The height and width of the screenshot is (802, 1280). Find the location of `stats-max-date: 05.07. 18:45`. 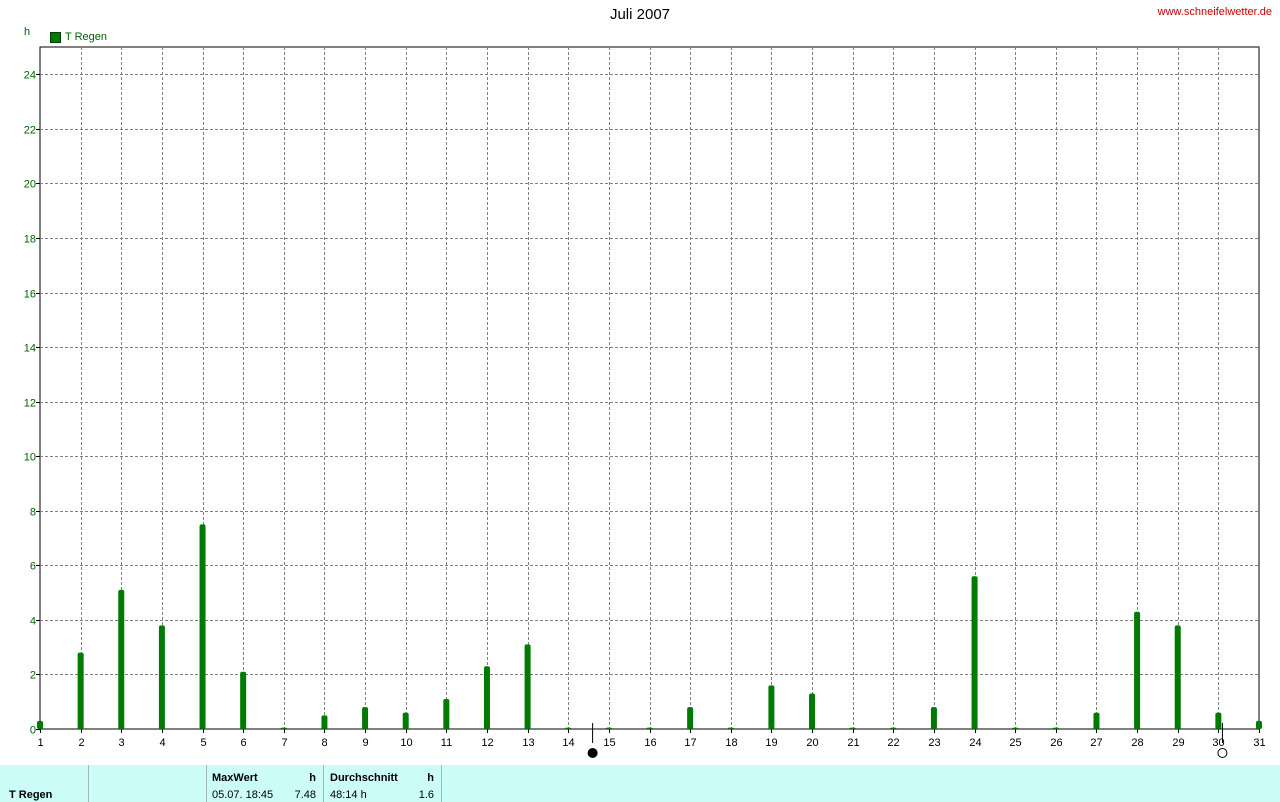

stats-max-date: 05.07. 18:45 is located at coordinates (243, 795).